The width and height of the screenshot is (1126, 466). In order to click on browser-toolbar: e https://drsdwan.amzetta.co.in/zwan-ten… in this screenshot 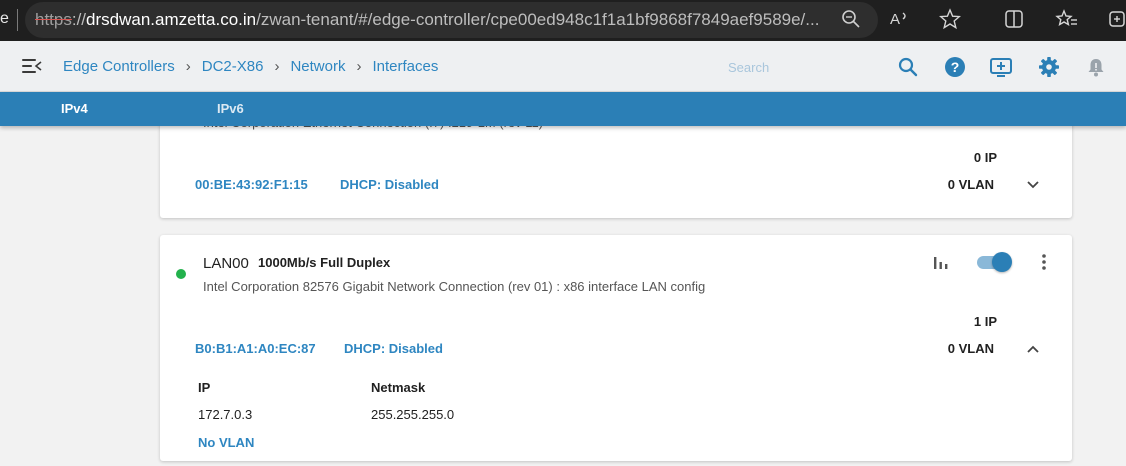, I will do `click(563, 20)`.